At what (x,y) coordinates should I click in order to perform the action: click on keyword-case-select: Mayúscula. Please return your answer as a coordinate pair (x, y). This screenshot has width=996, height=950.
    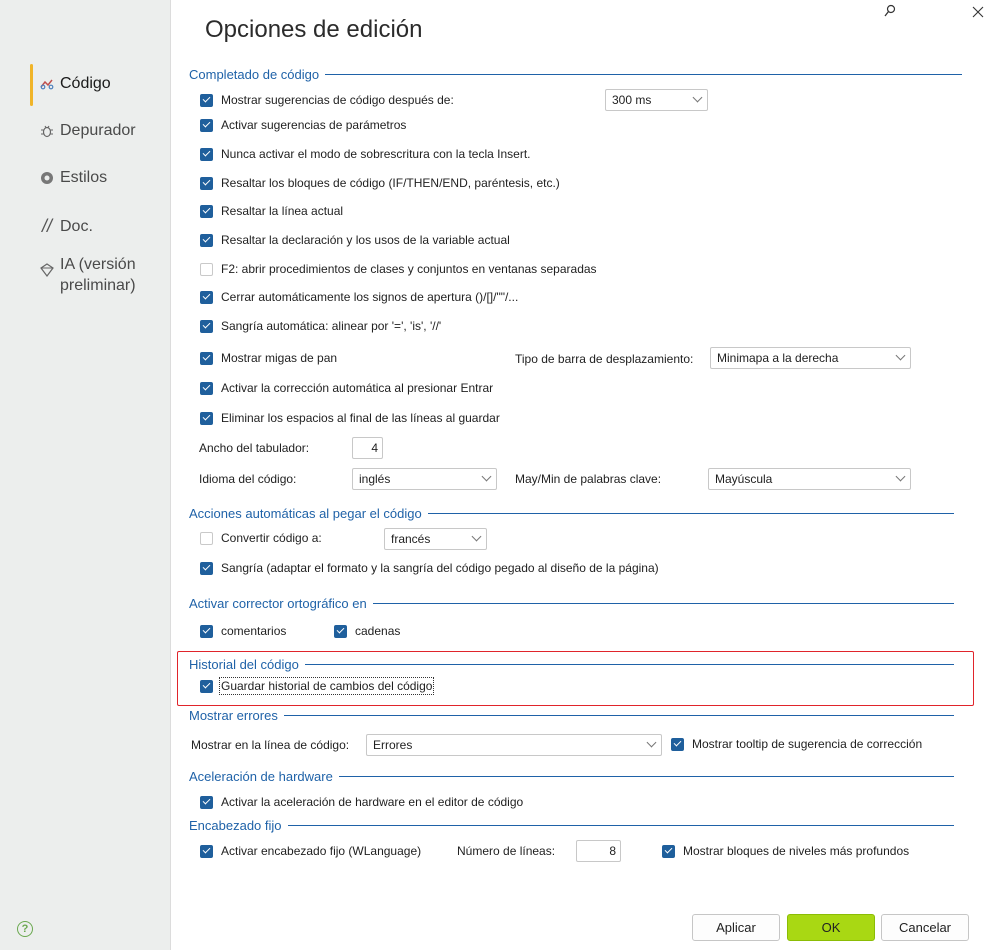
    Looking at the image, I should click on (809, 479).